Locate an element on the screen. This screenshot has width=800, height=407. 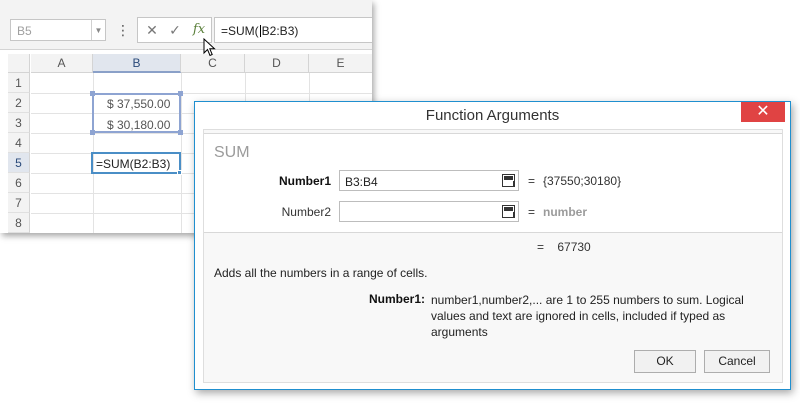
row-header-2: 2 is located at coordinates (19, 103).